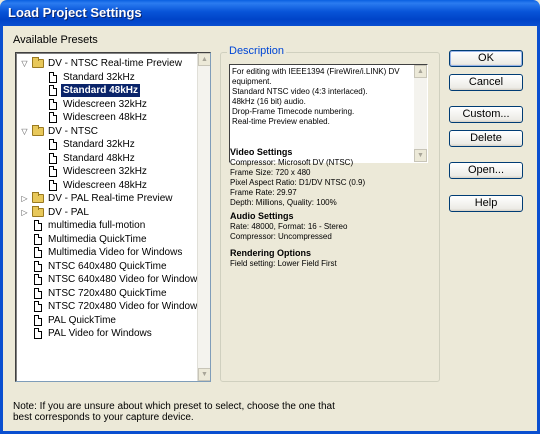  I want to click on tree-preset-item: PAL Video for Windows, so click(107, 333).